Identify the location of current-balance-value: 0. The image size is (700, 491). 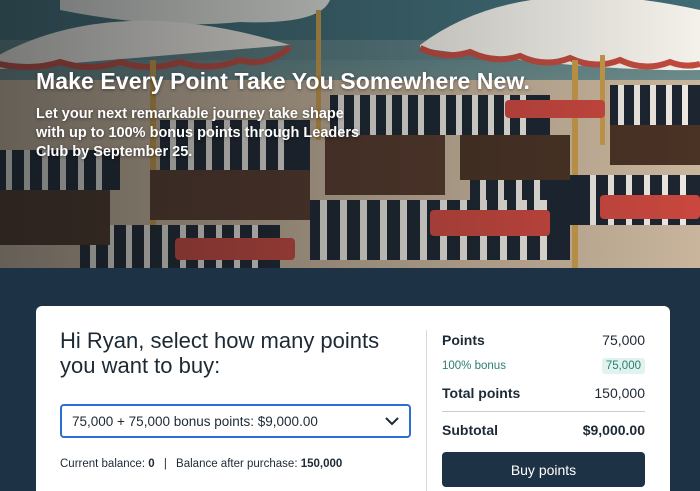
(151, 464).